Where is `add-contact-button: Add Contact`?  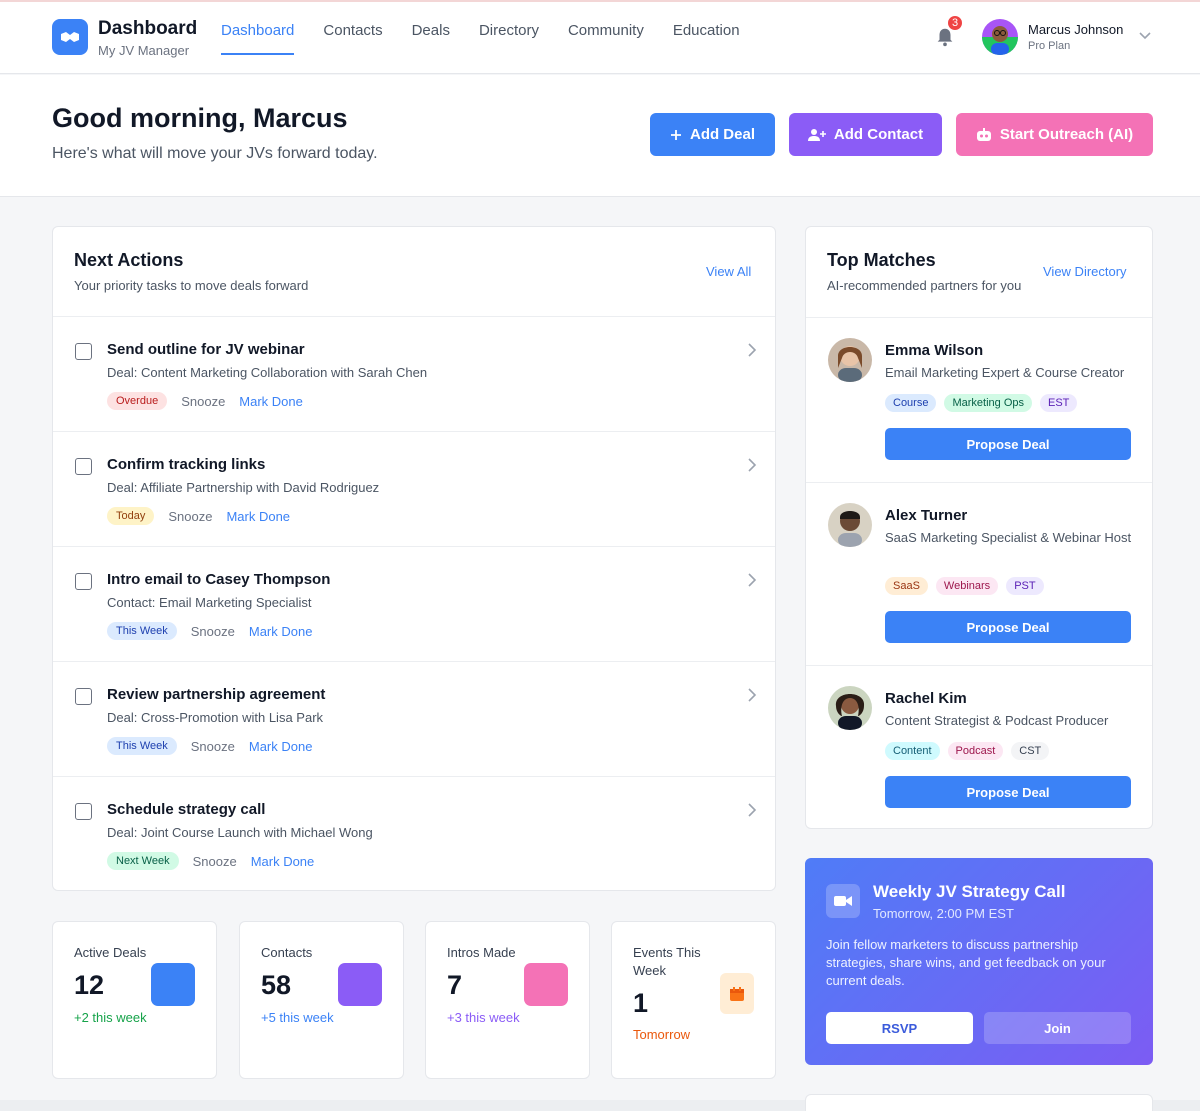
add-contact-button: Add Contact is located at coordinates (865, 134).